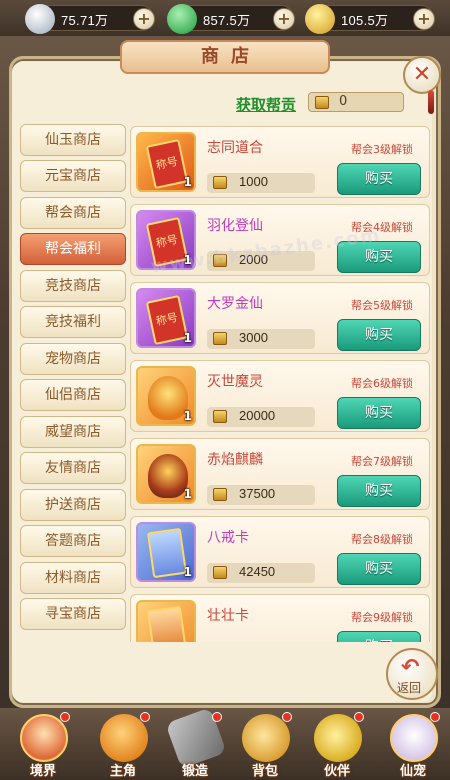  I want to click on item-price-value: 1000, so click(253, 181).